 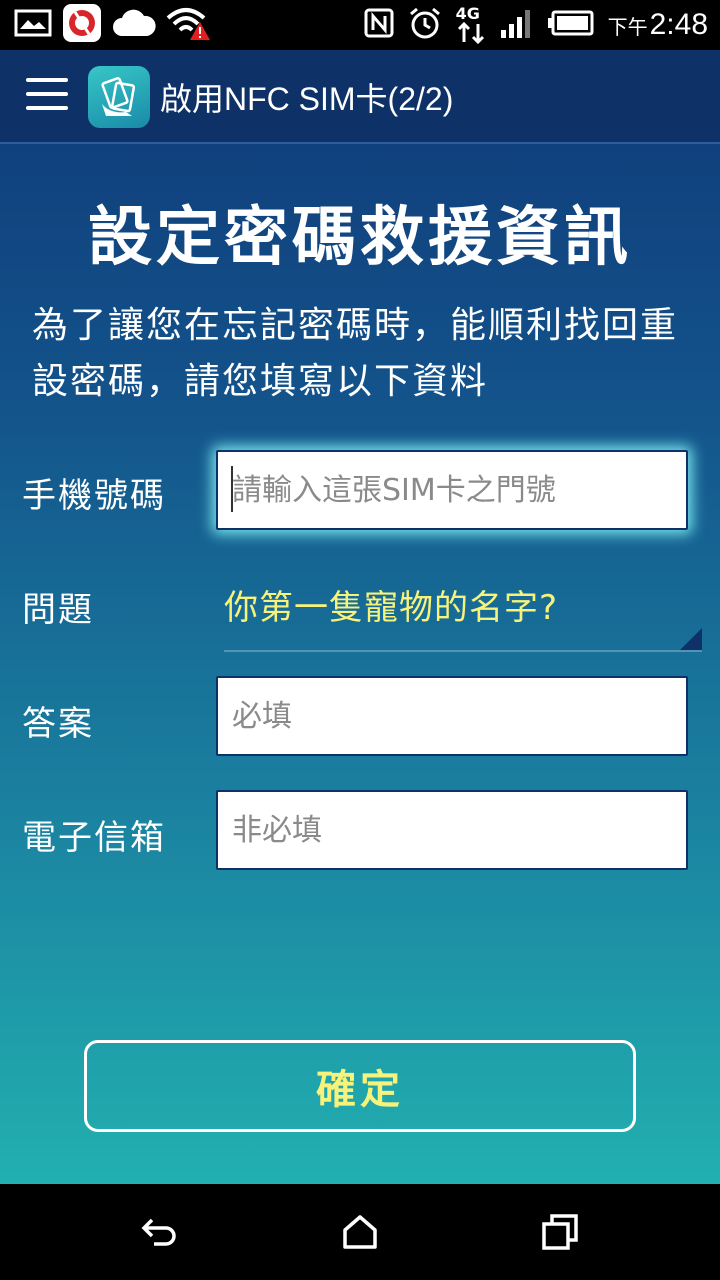 I want to click on app-logo-icon, so click(x=119, y=97).